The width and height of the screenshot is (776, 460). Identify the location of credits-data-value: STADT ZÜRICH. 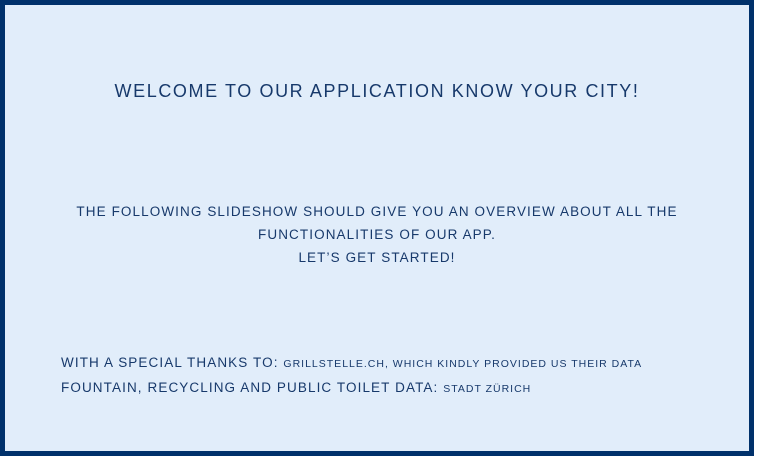
(487, 389).